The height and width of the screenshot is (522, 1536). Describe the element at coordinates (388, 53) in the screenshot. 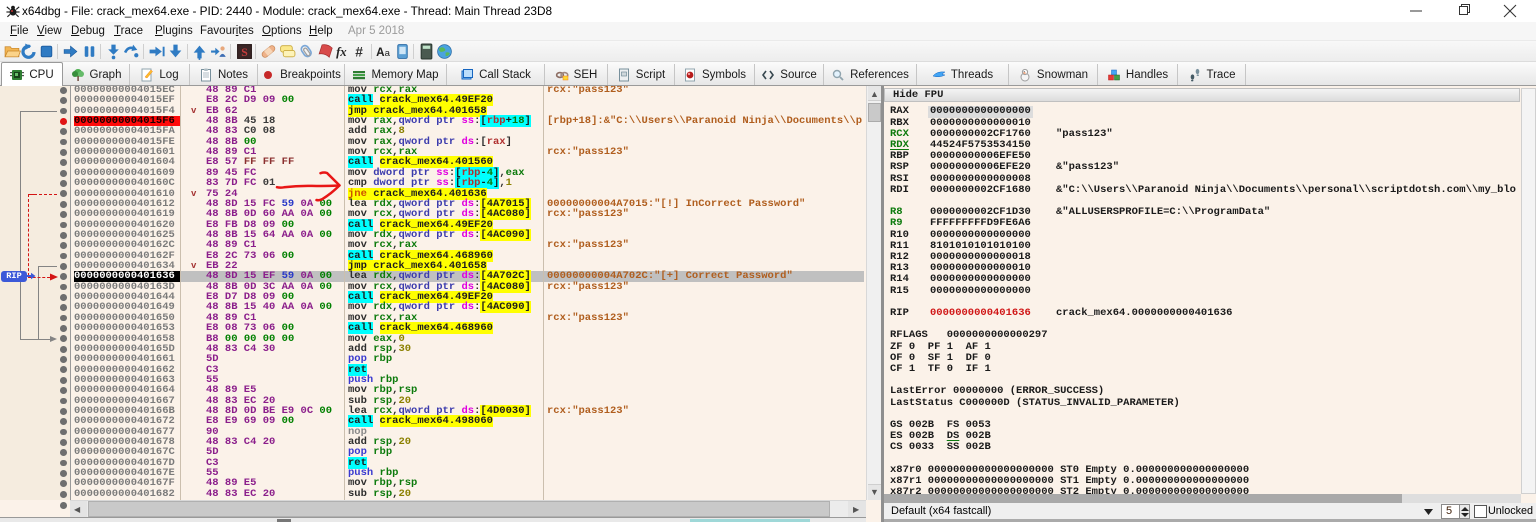

I see `svg-text: a` at that location.